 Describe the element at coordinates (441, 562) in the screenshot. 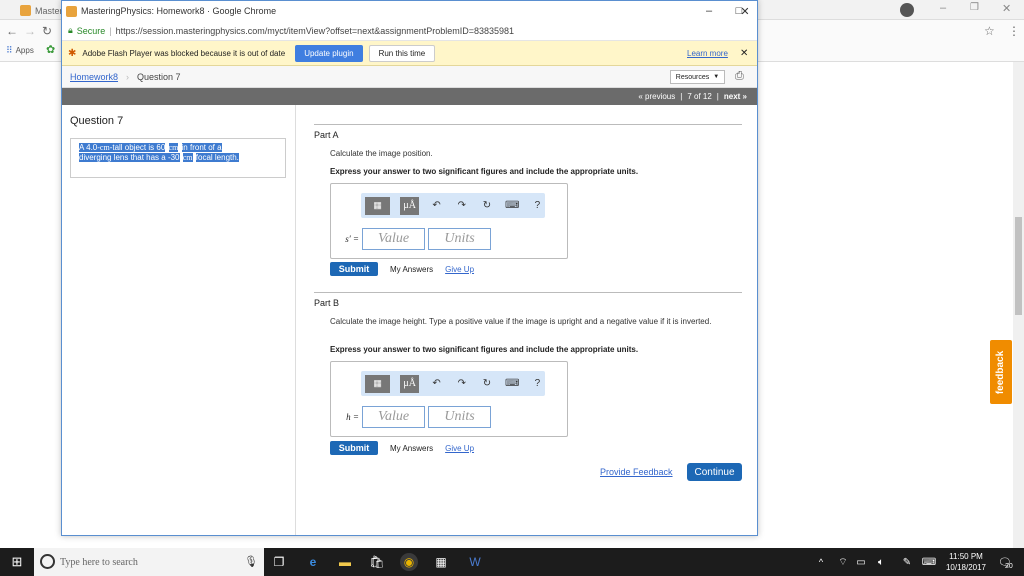

I see `calculator-icon: ▦` at that location.